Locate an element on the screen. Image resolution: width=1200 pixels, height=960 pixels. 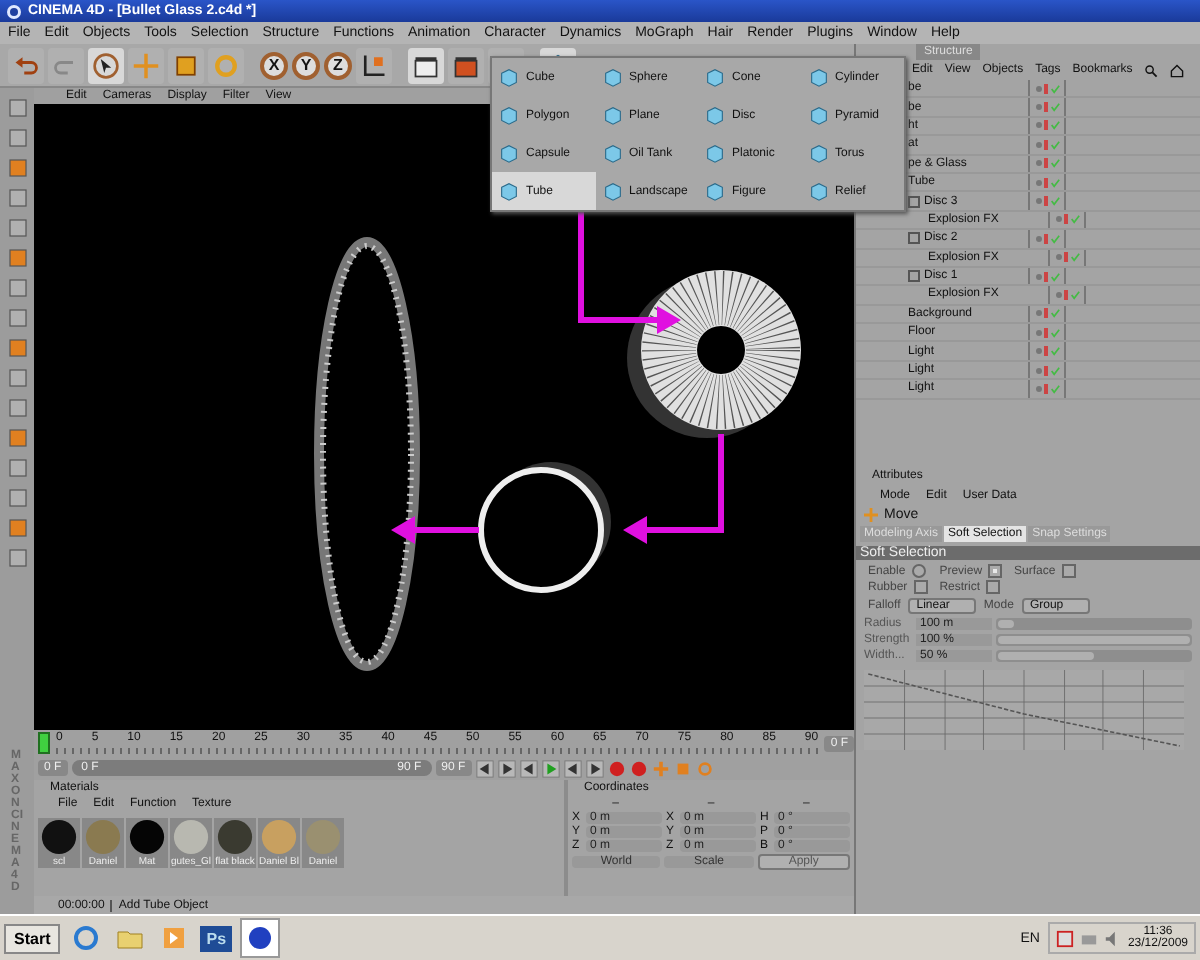
playhead is located at coordinates (44, 743).